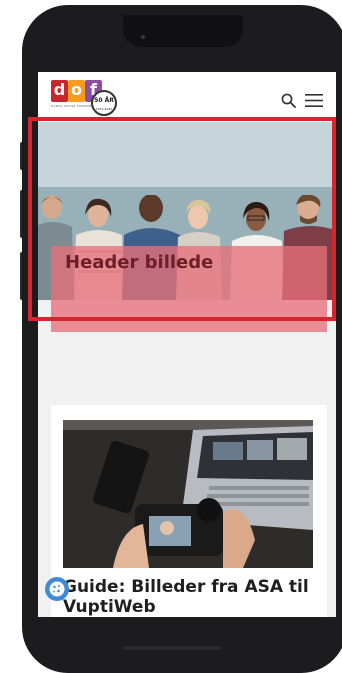  Describe the element at coordinates (59, 91) in the screenshot. I see `logo-letter-d: d` at that location.